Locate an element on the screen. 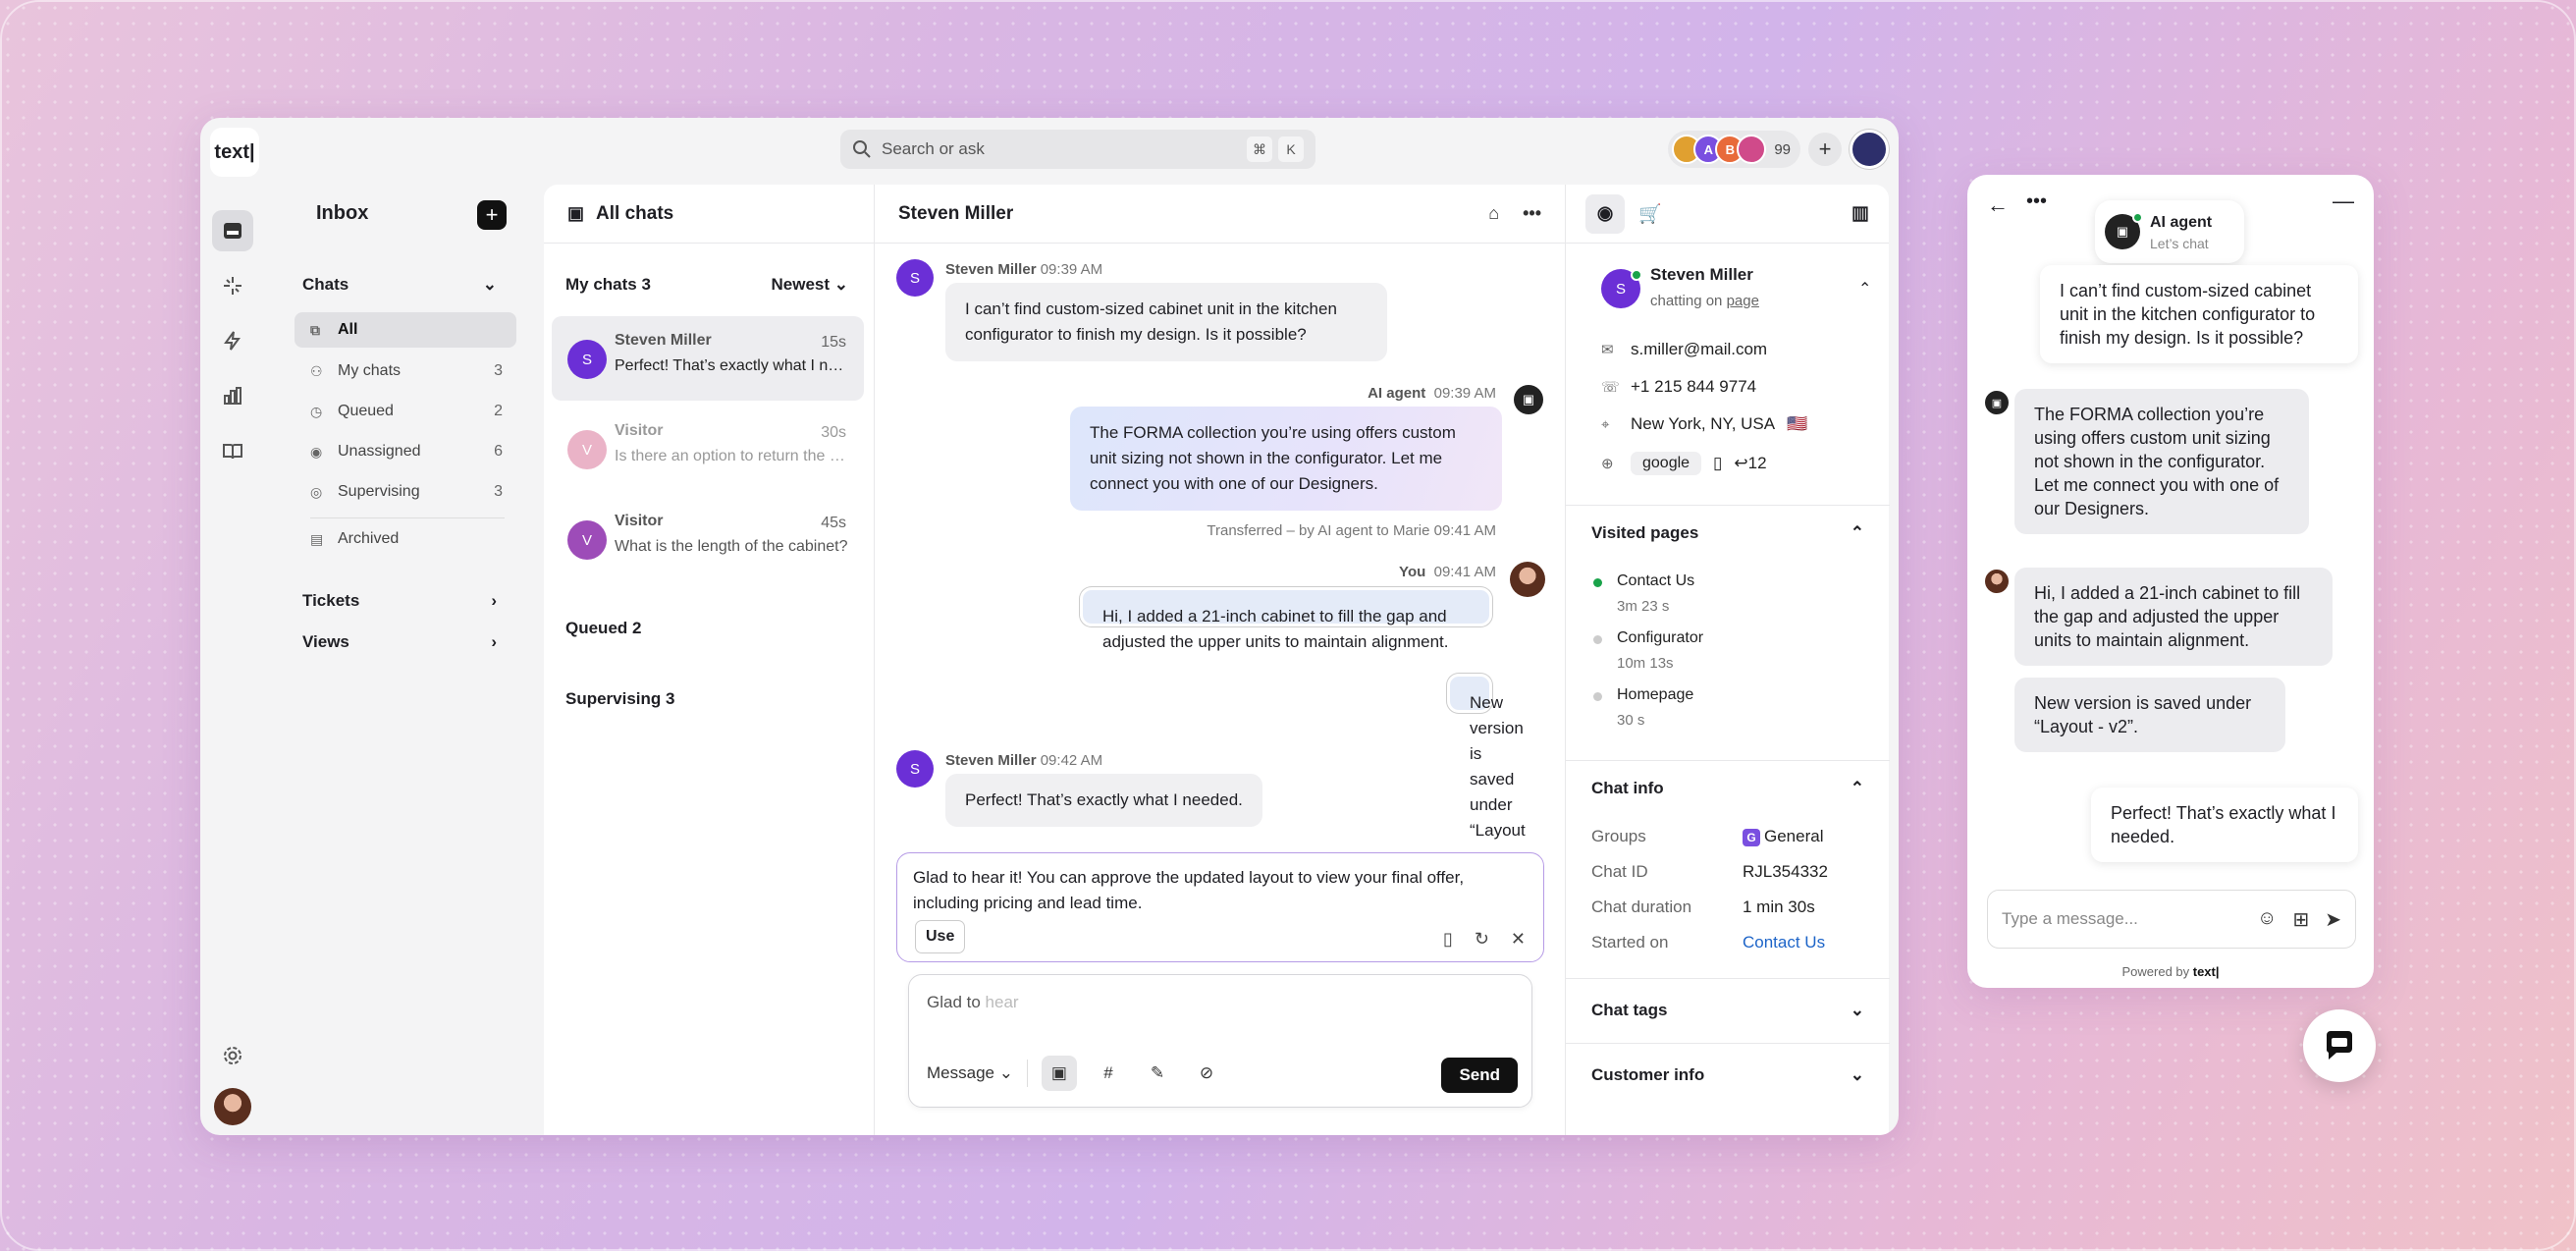 Image resolution: width=2576 pixels, height=1251 pixels. chevron-up-icon: ⌃ is located at coordinates (1864, 289).